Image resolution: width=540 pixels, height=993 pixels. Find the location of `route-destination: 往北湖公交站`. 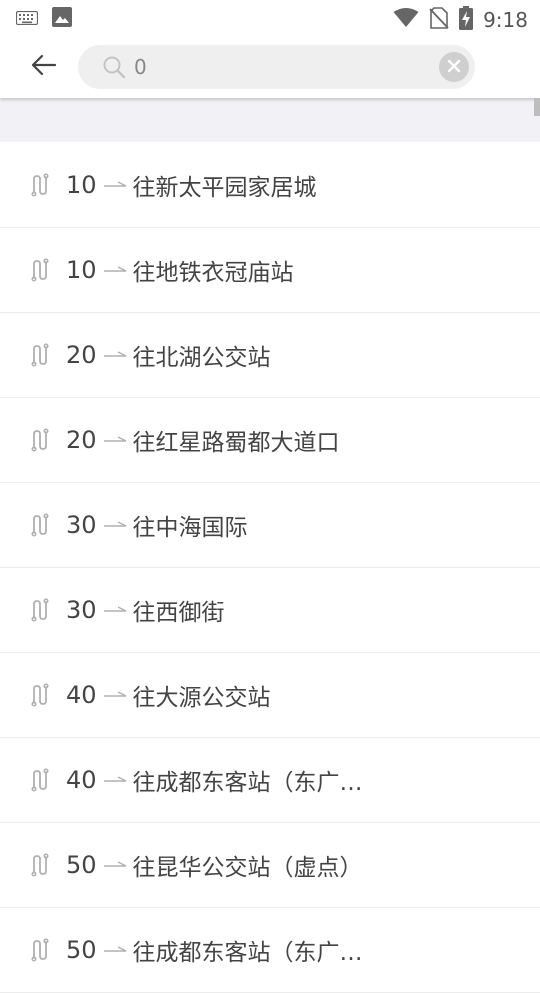

route-destination: 往北湖公交站 is located at coordinates (201, 358).